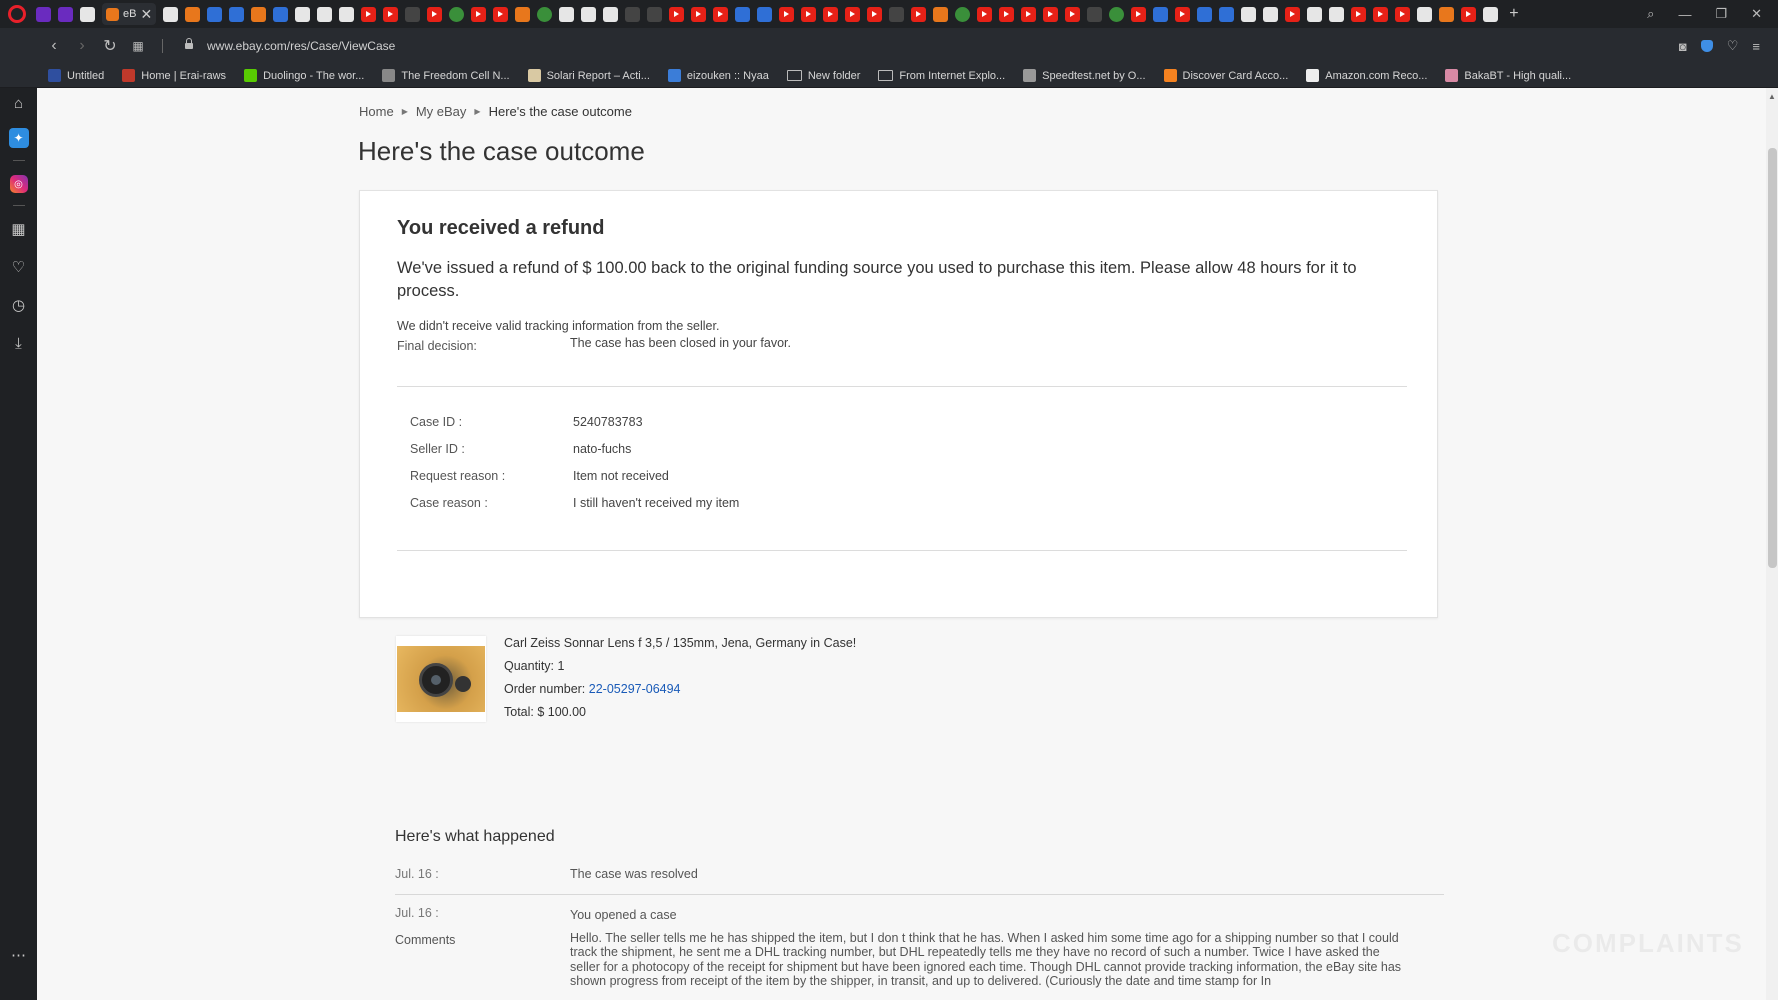 The height and width of the screenshot is (1000, 1778). I want to click on more-options-icon: ⋯, so click(19, 955).